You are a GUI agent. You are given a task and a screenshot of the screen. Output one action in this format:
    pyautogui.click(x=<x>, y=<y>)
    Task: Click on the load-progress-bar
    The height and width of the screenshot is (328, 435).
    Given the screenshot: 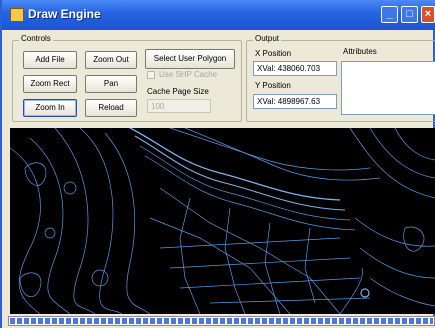 What is the action you would take?
    pyautogui.click(x=221, y=321)
    